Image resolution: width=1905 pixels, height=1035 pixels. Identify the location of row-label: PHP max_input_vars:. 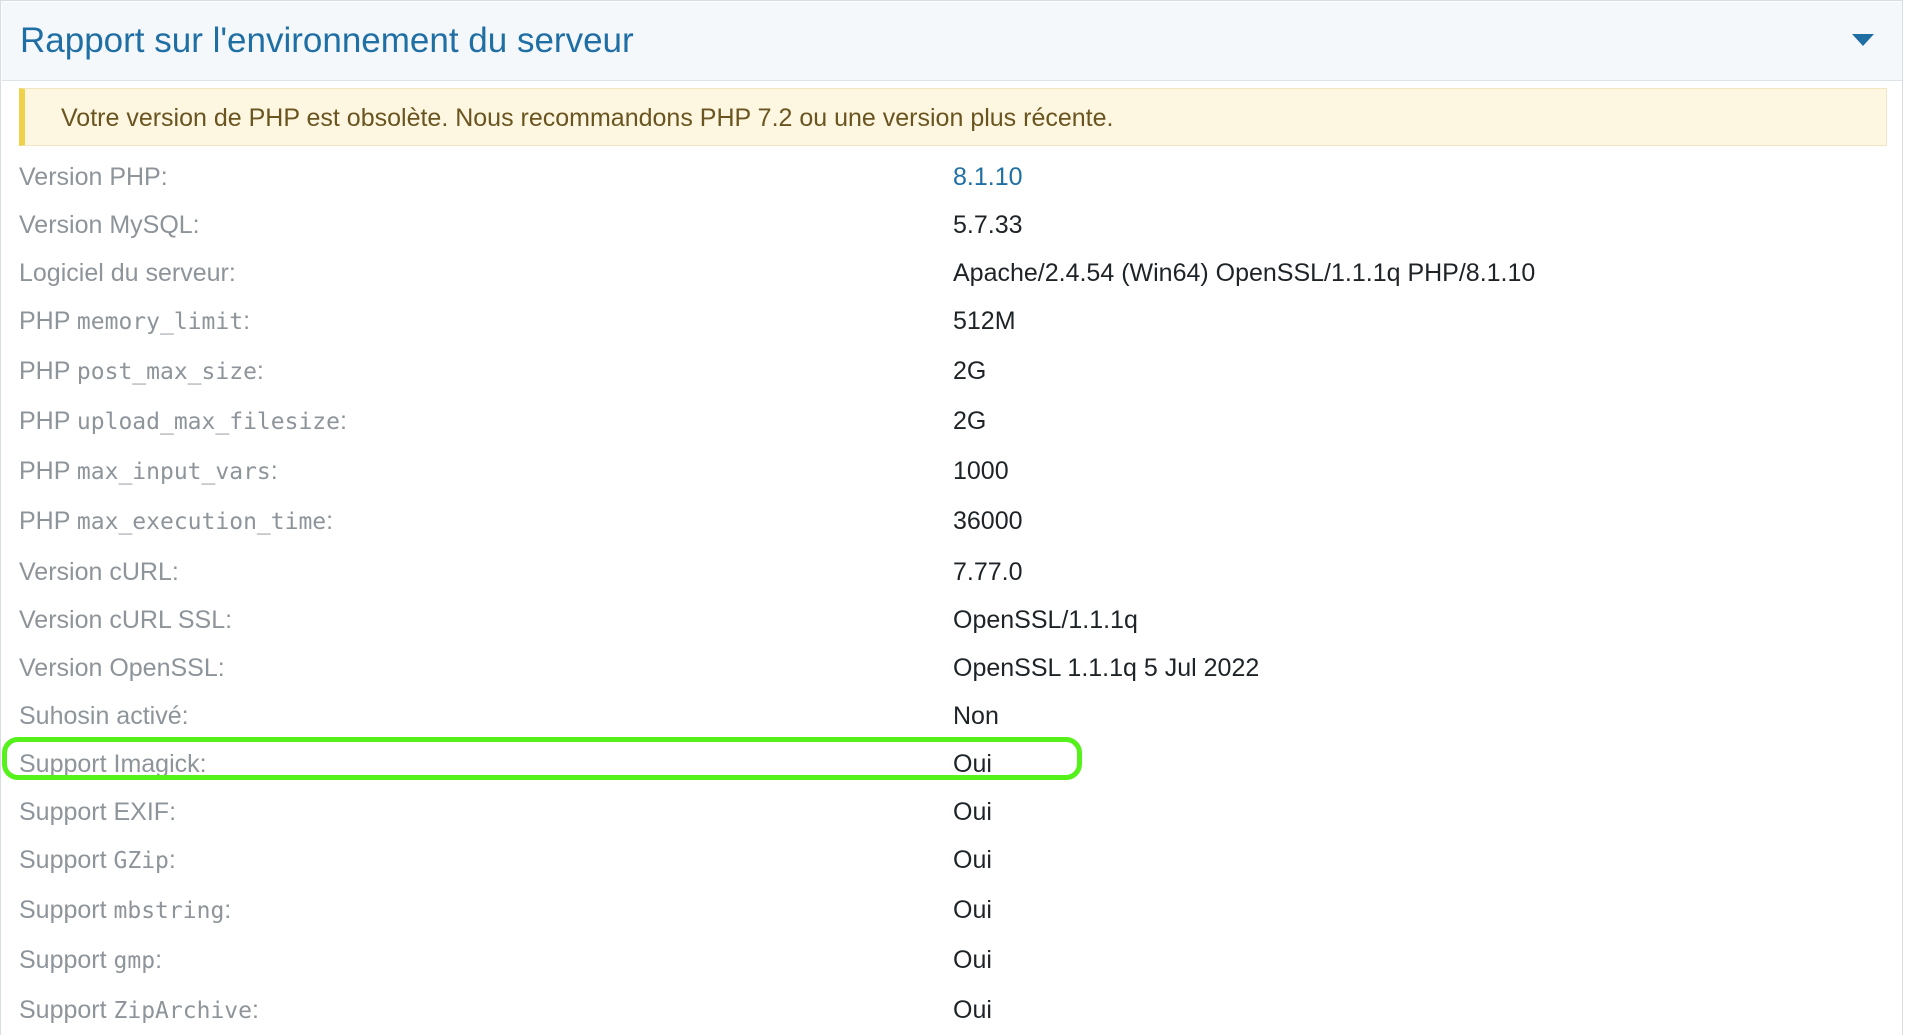
(148, 471).